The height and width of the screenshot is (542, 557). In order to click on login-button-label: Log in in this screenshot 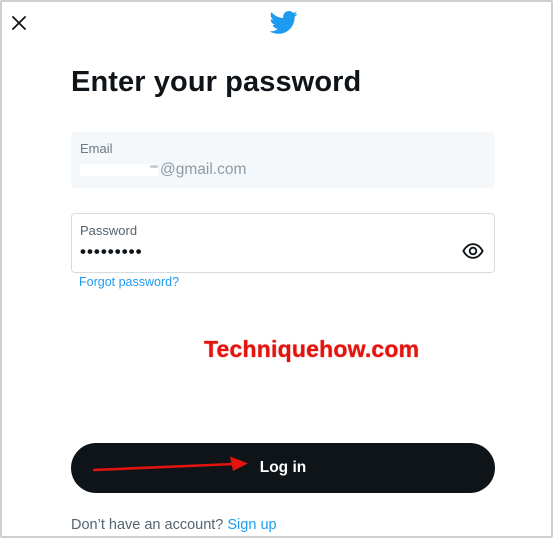, I will do `click(283, 467)`.